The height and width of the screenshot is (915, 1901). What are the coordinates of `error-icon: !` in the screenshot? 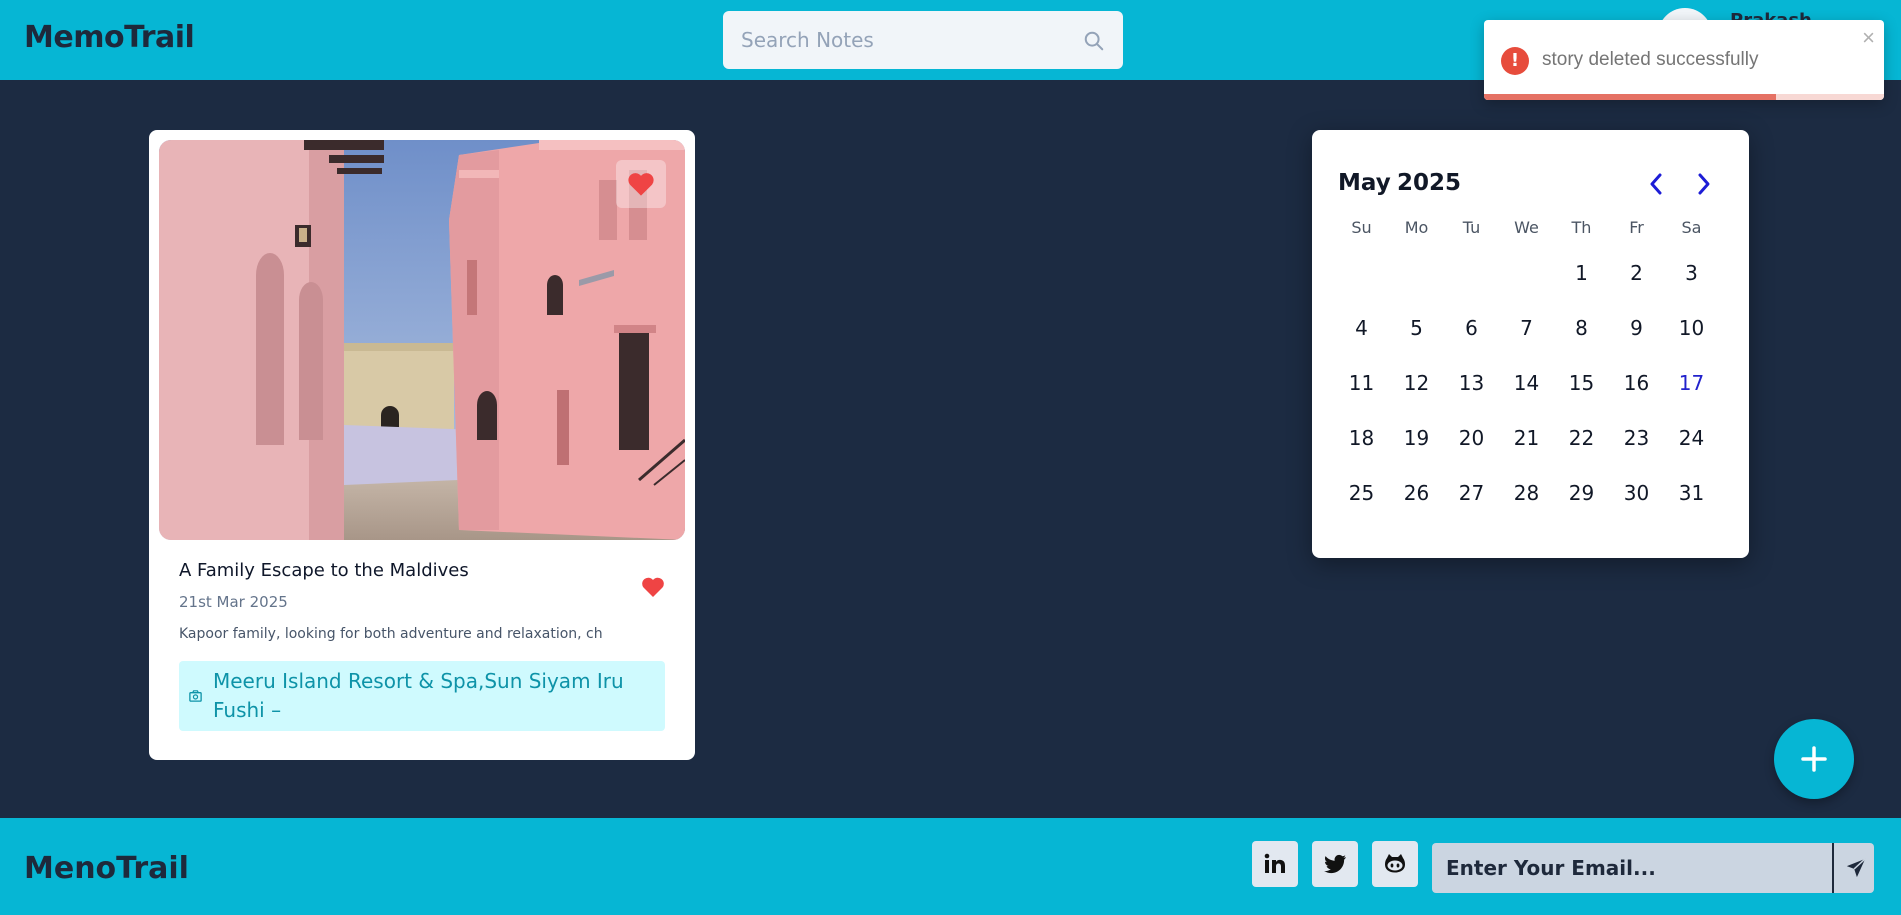 It's located at (1515, 61).